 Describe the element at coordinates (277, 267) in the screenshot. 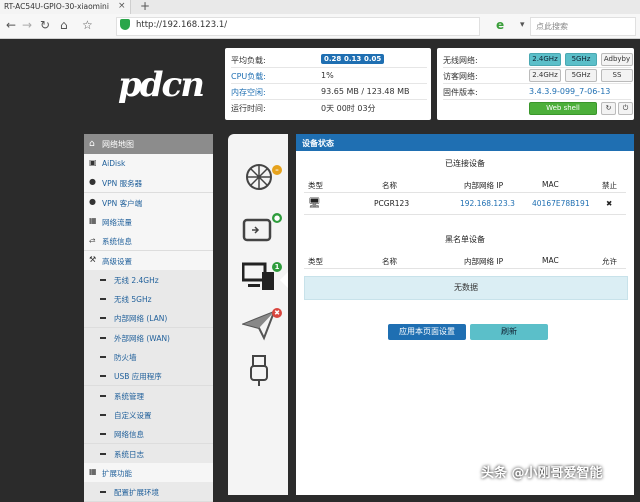

I see `clients-count-badge: 1` at that location.